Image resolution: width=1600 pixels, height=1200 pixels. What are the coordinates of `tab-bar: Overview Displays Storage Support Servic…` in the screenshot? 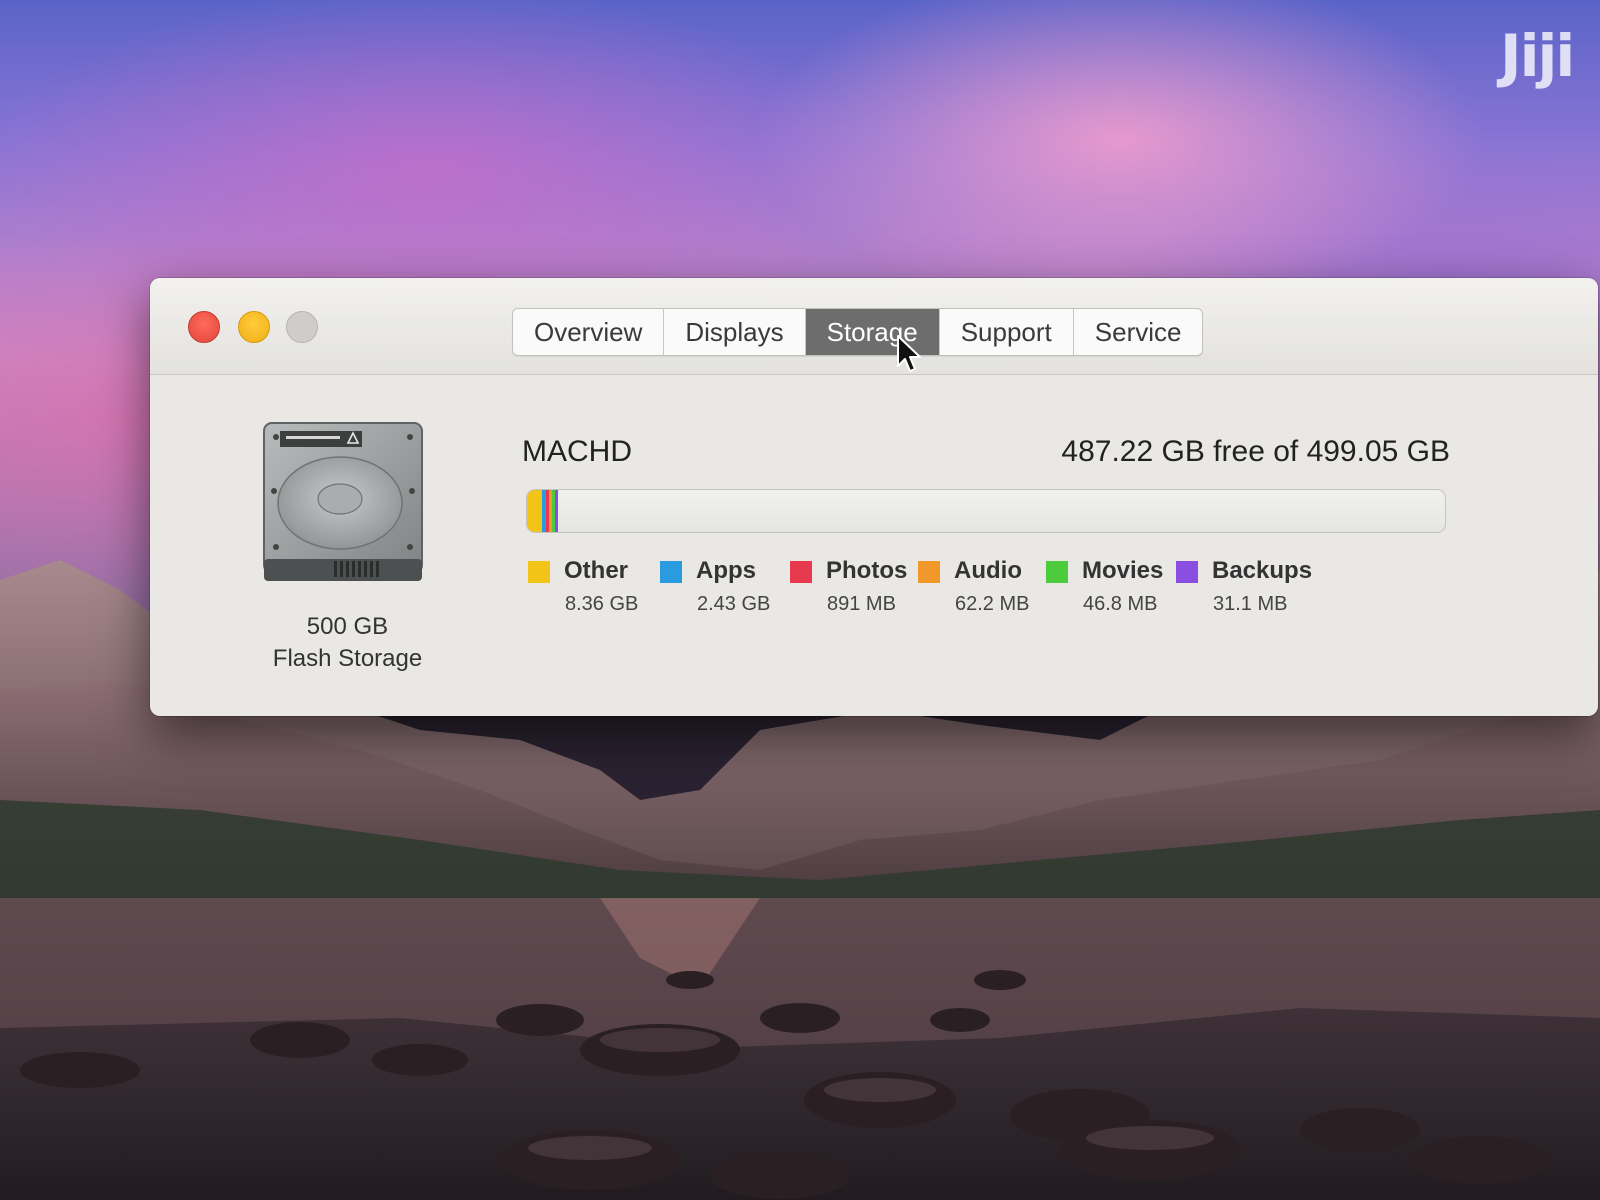 It's located at (858, 332).